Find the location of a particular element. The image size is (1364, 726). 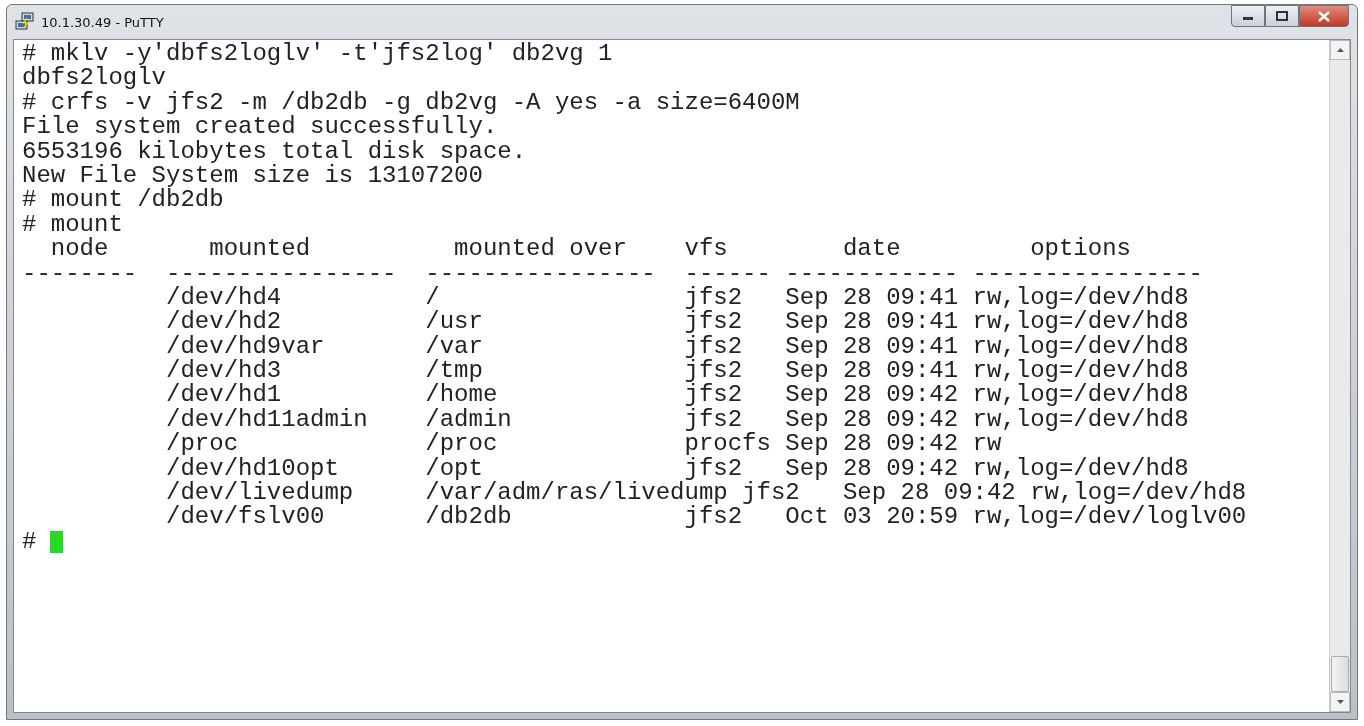

terminal-line: /dev/hd9var /var jfs2 Sep 28 09:41 rw,log=/dev/hd8 is located at coordinates (677, 347).